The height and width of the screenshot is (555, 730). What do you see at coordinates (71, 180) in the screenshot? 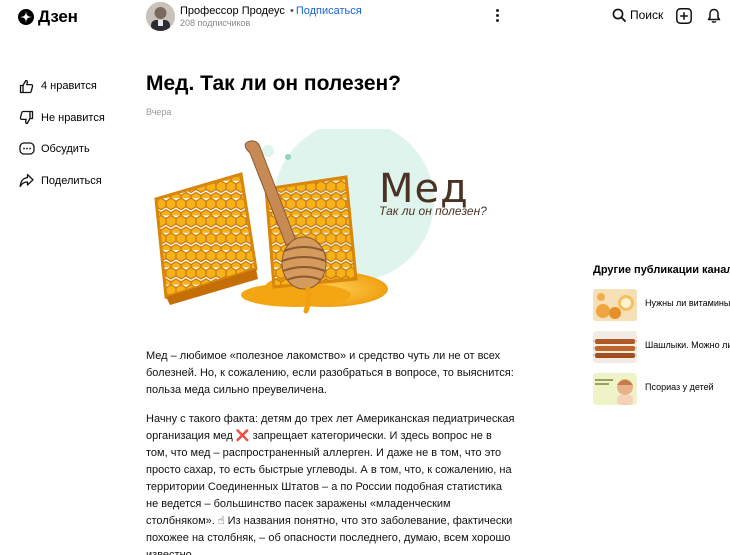
I see `share-label: Поделиться` at bounding box center [71, 180].